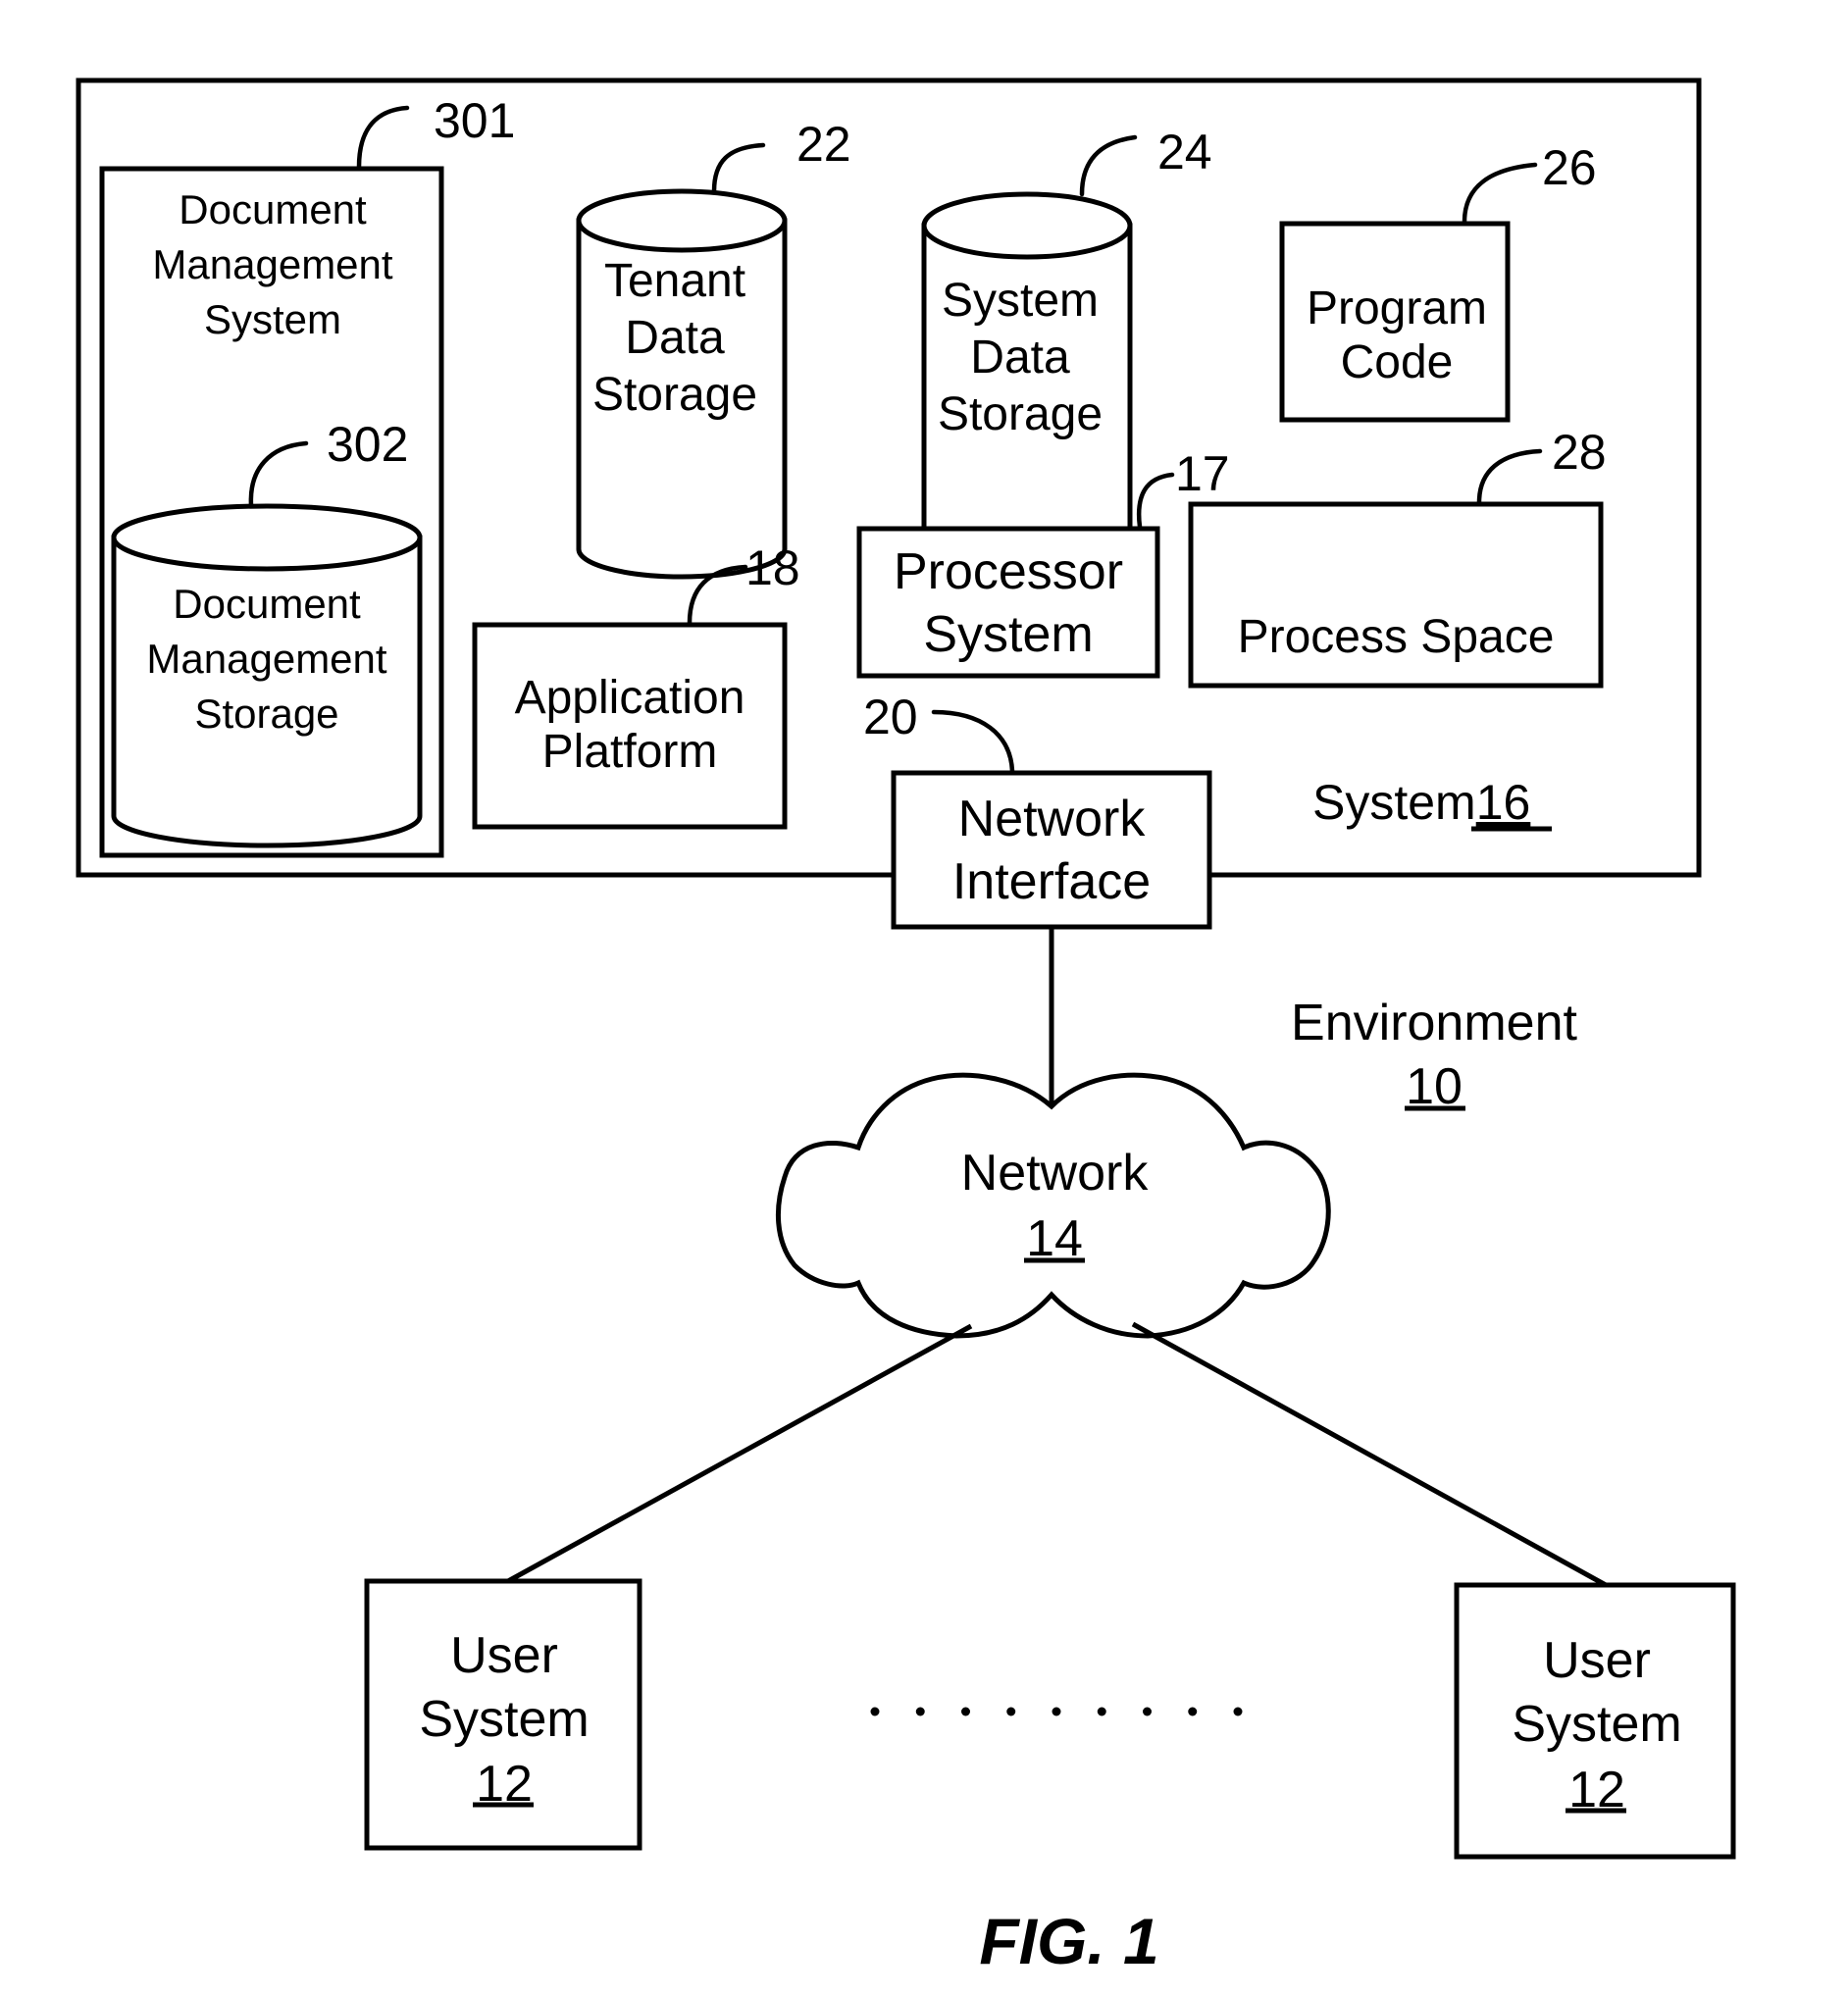 The height and width of the screenshot is (1996, 1848). I want to click on program-code-line-2: Code, so click(1397, 362).